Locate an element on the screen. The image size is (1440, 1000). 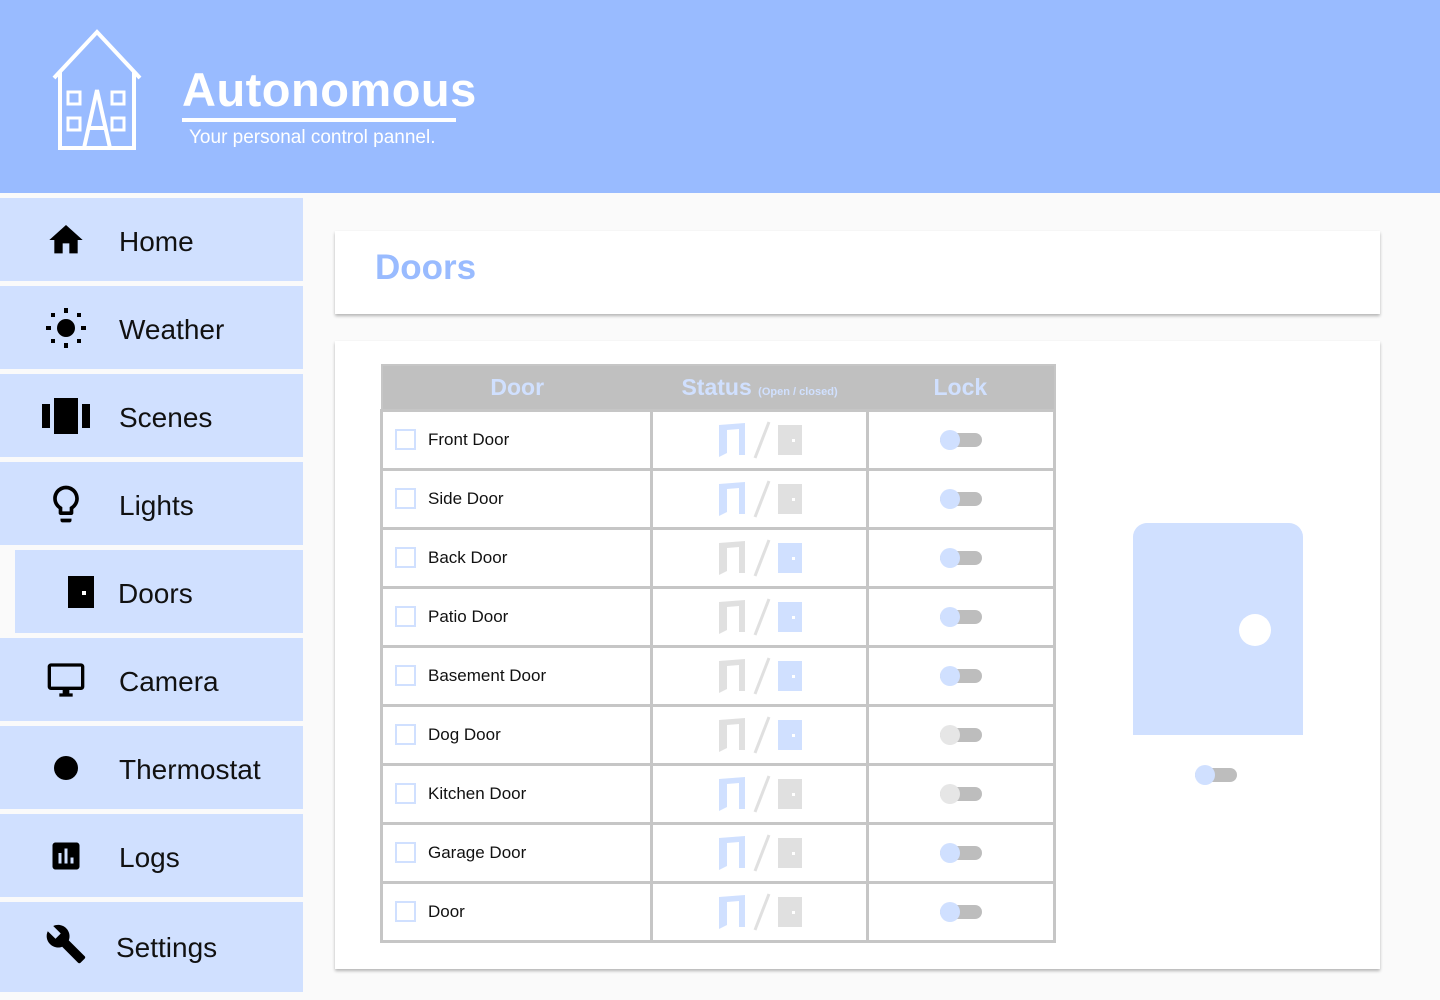
sidebar-item-label: Weather is located at coordinates (172, 329).